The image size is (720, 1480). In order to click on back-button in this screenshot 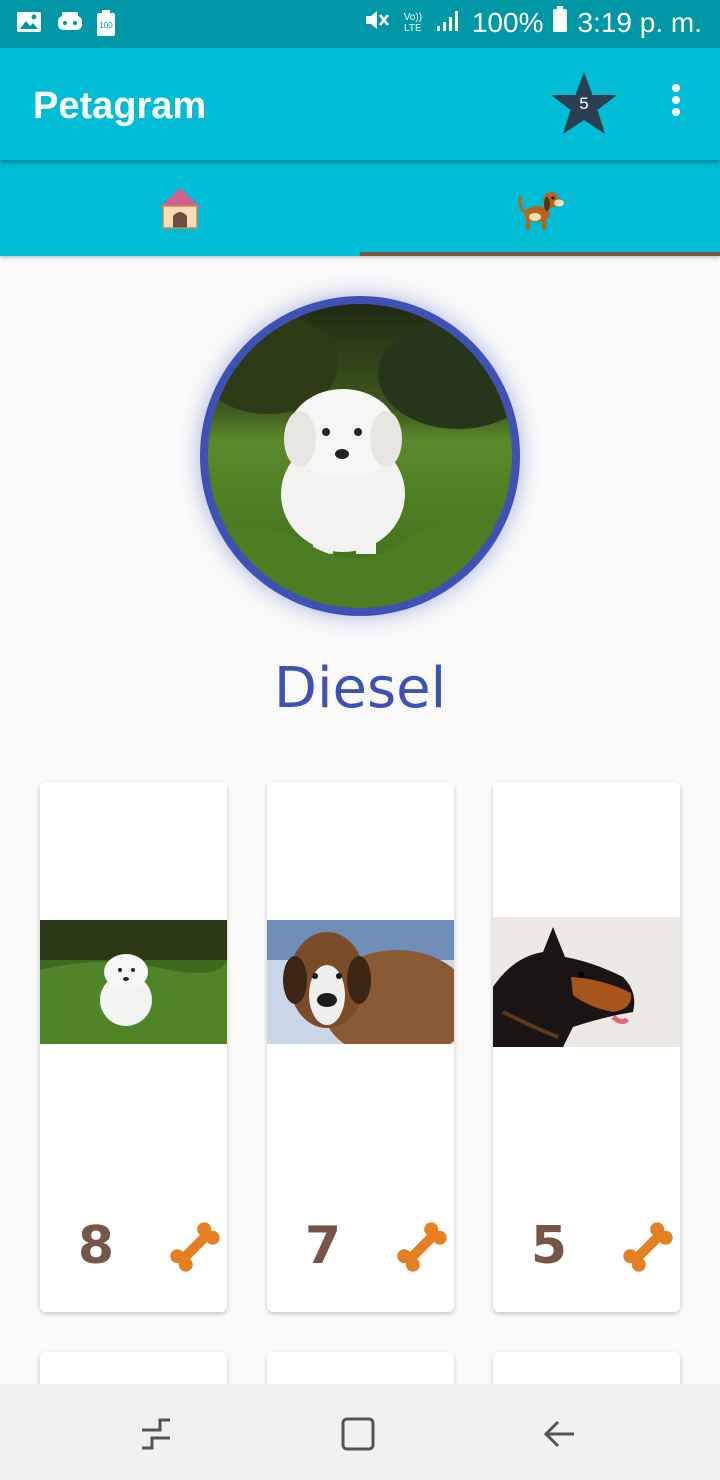, I will do `click(560, 1434)`.